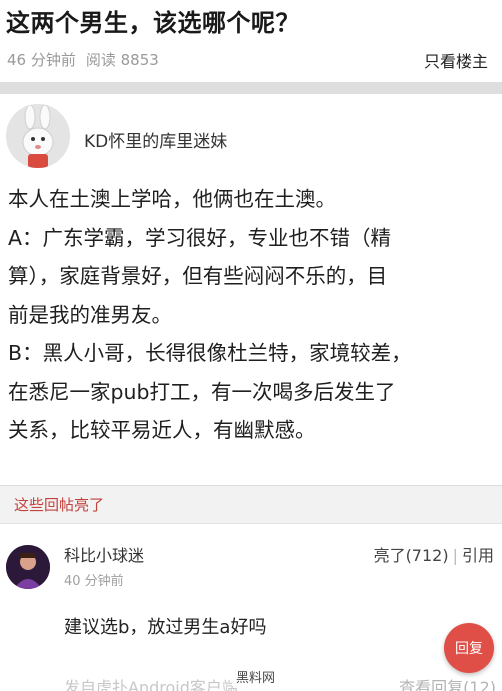 This screenshot has height=691, width=502. What do you see at coordinates (90, 314) in the screenshot?
I see `op-body-line: 前是我的准男友。` at bounding box center [90, 314].